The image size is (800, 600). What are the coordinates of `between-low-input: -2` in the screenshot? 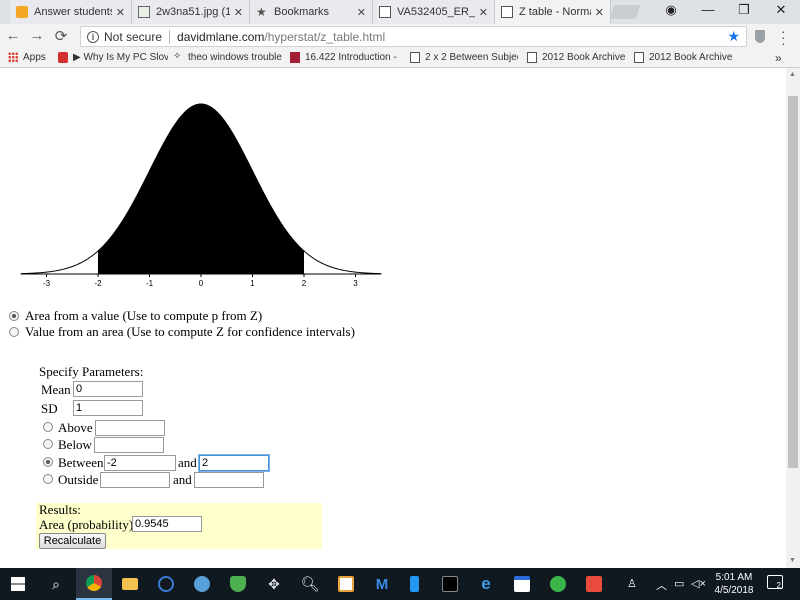 It's located at (140, 463).